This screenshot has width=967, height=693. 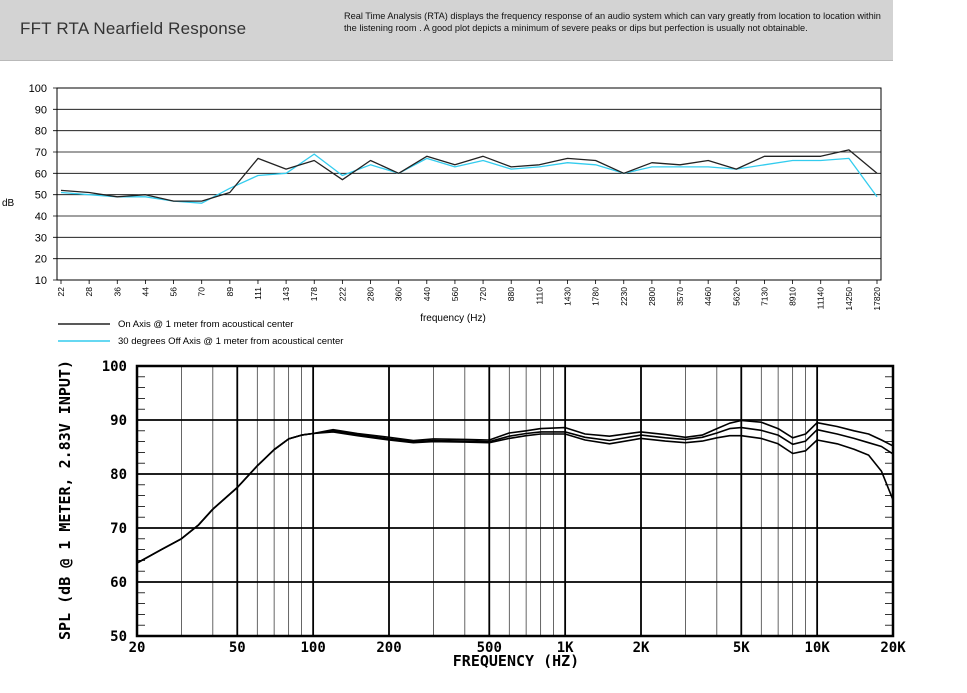 What do you see at coordinates (205, 324) in the screenshot?
I see `legend-label-on-axis: On Axis @ 1 meter from acoustical center` at bounding box center [205, 324].